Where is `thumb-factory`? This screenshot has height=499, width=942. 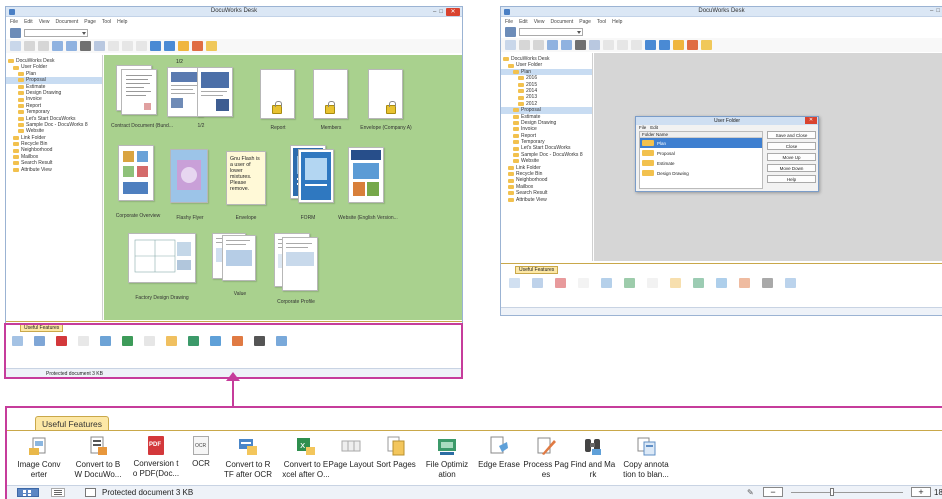
thumb-factory is located at coordinates (162, 258).